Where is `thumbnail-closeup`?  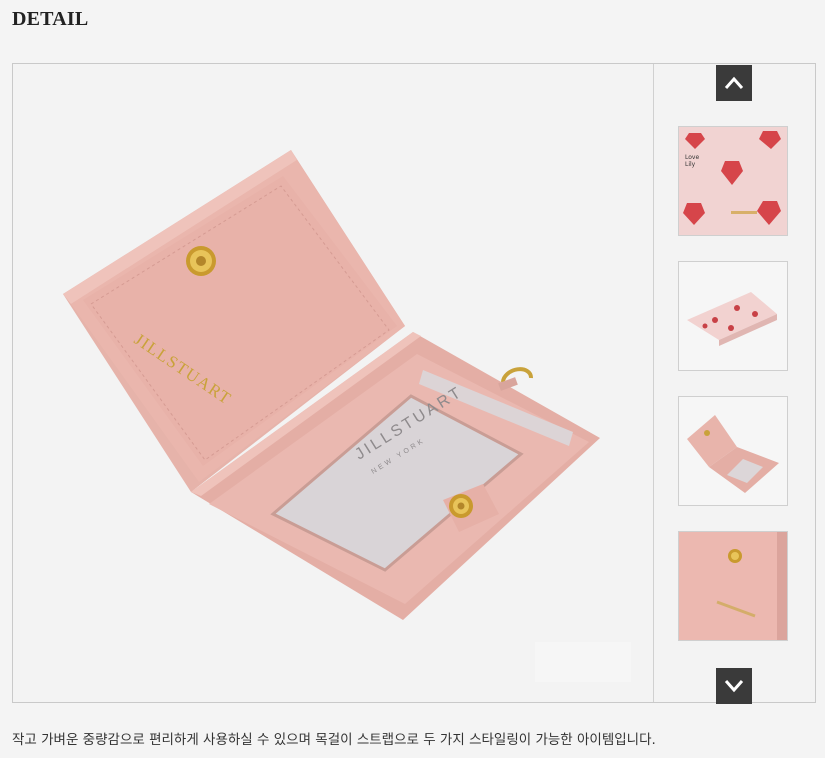
thumbnail-closeup is located at coordinates (733, 586).